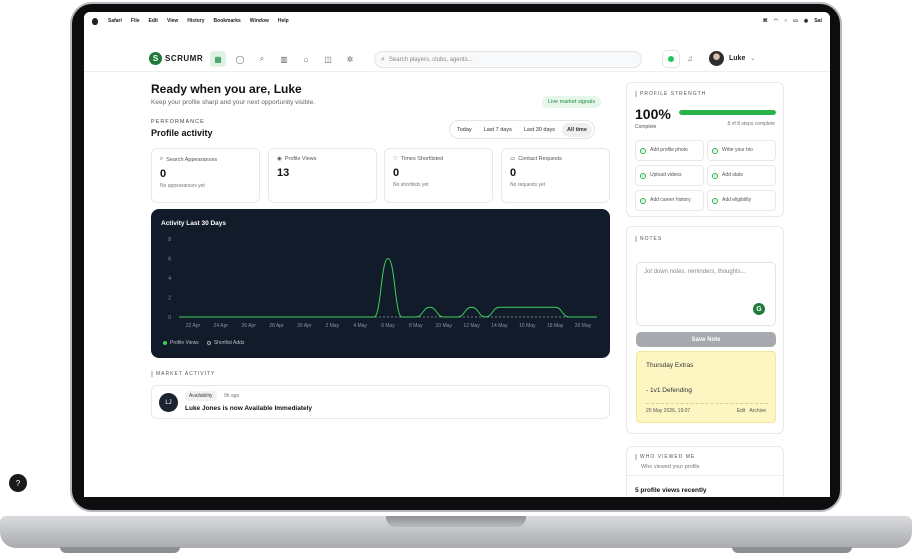 This screenshot has width=912, height=560. I want to click on menu-item-edit: Edit, so click(153, 21).